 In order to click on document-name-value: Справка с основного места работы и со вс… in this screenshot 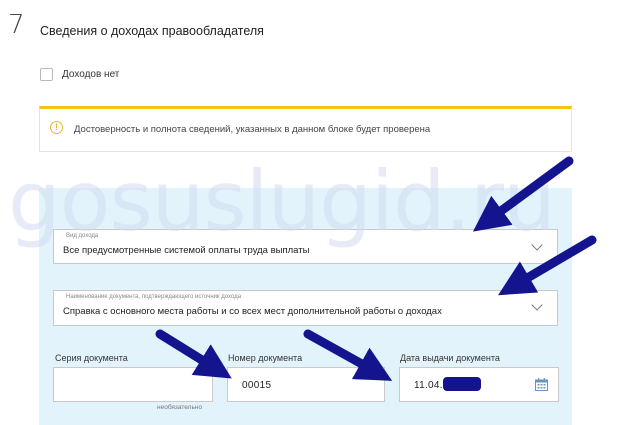, I will do `click(252, 311)`.